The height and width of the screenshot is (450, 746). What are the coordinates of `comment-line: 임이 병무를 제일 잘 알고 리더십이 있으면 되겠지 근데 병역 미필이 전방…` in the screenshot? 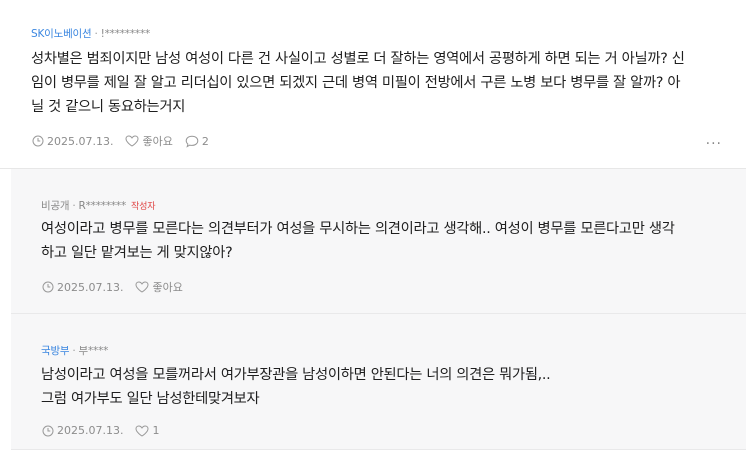 It's located at (356, 83).